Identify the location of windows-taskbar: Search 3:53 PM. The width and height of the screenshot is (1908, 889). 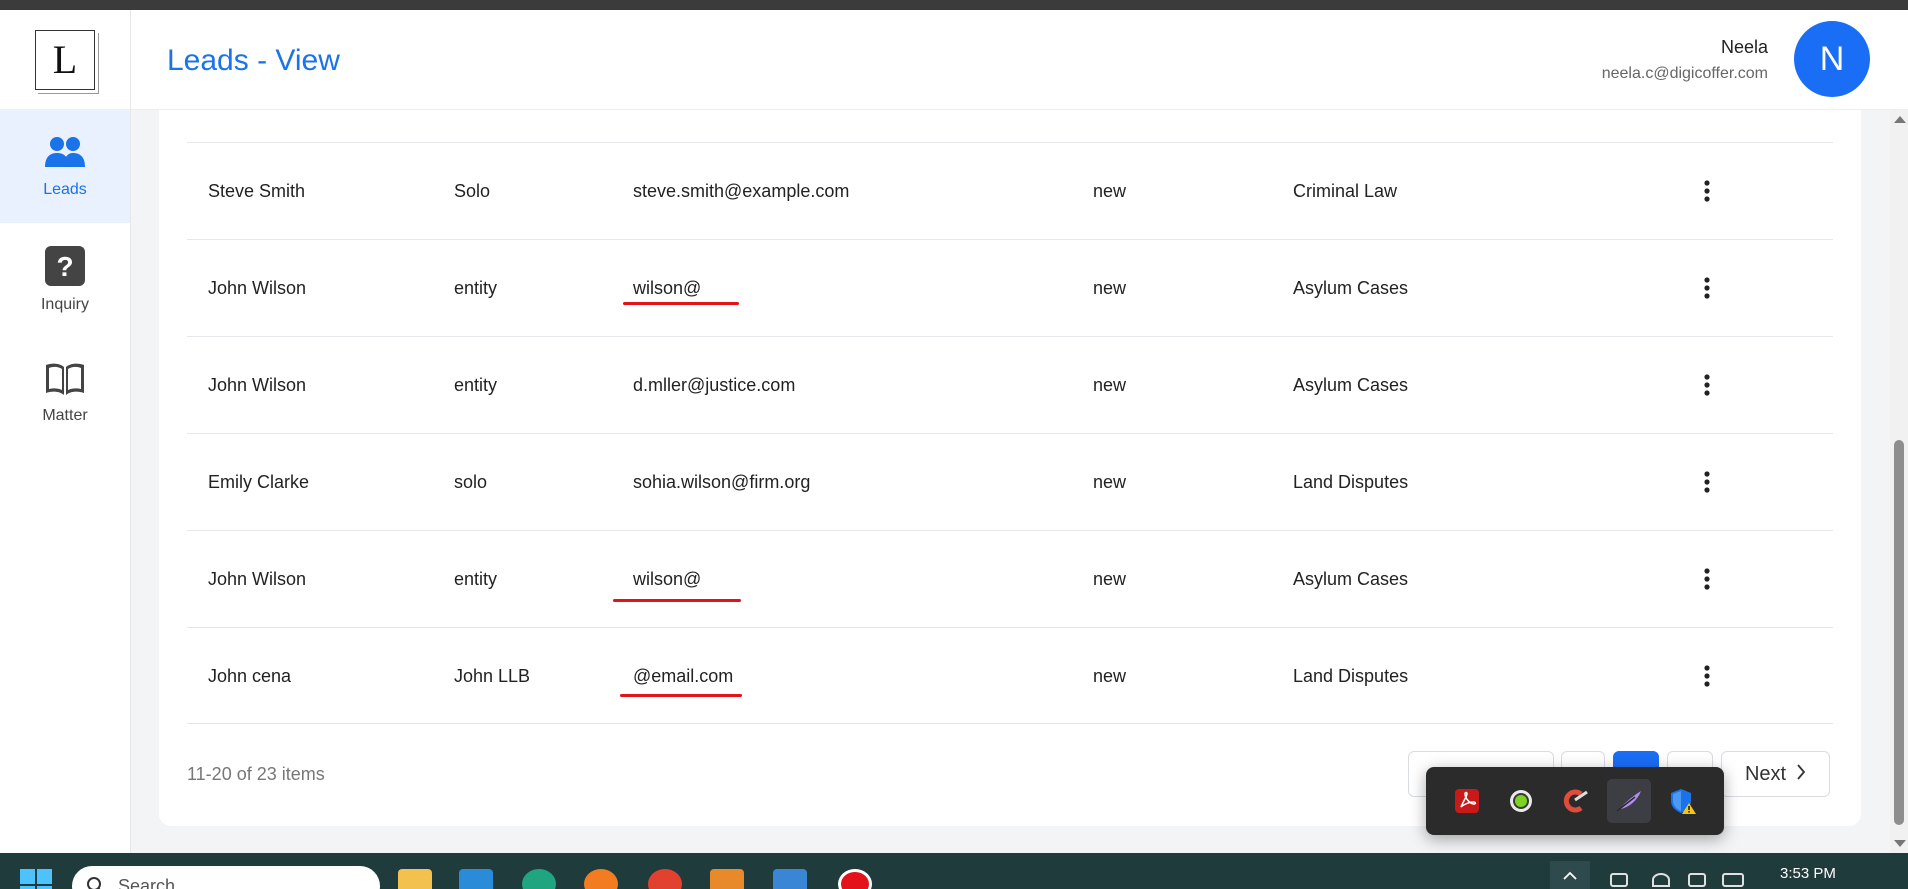
(954, 871).